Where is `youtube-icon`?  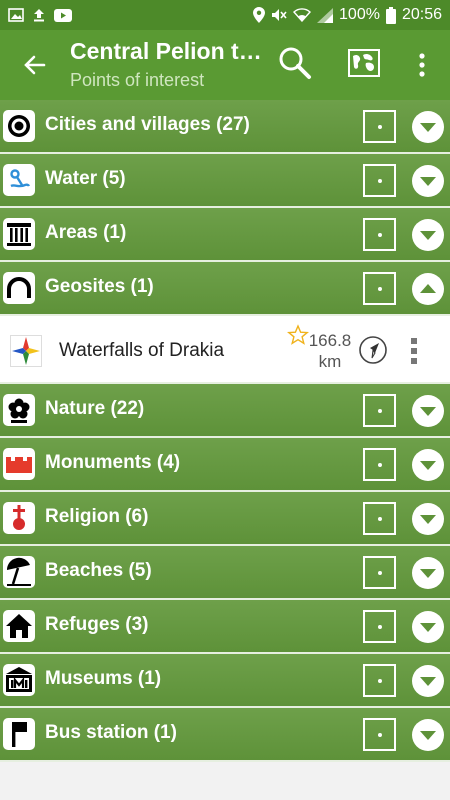 youtube-icon is located at coordinates (63, 15).